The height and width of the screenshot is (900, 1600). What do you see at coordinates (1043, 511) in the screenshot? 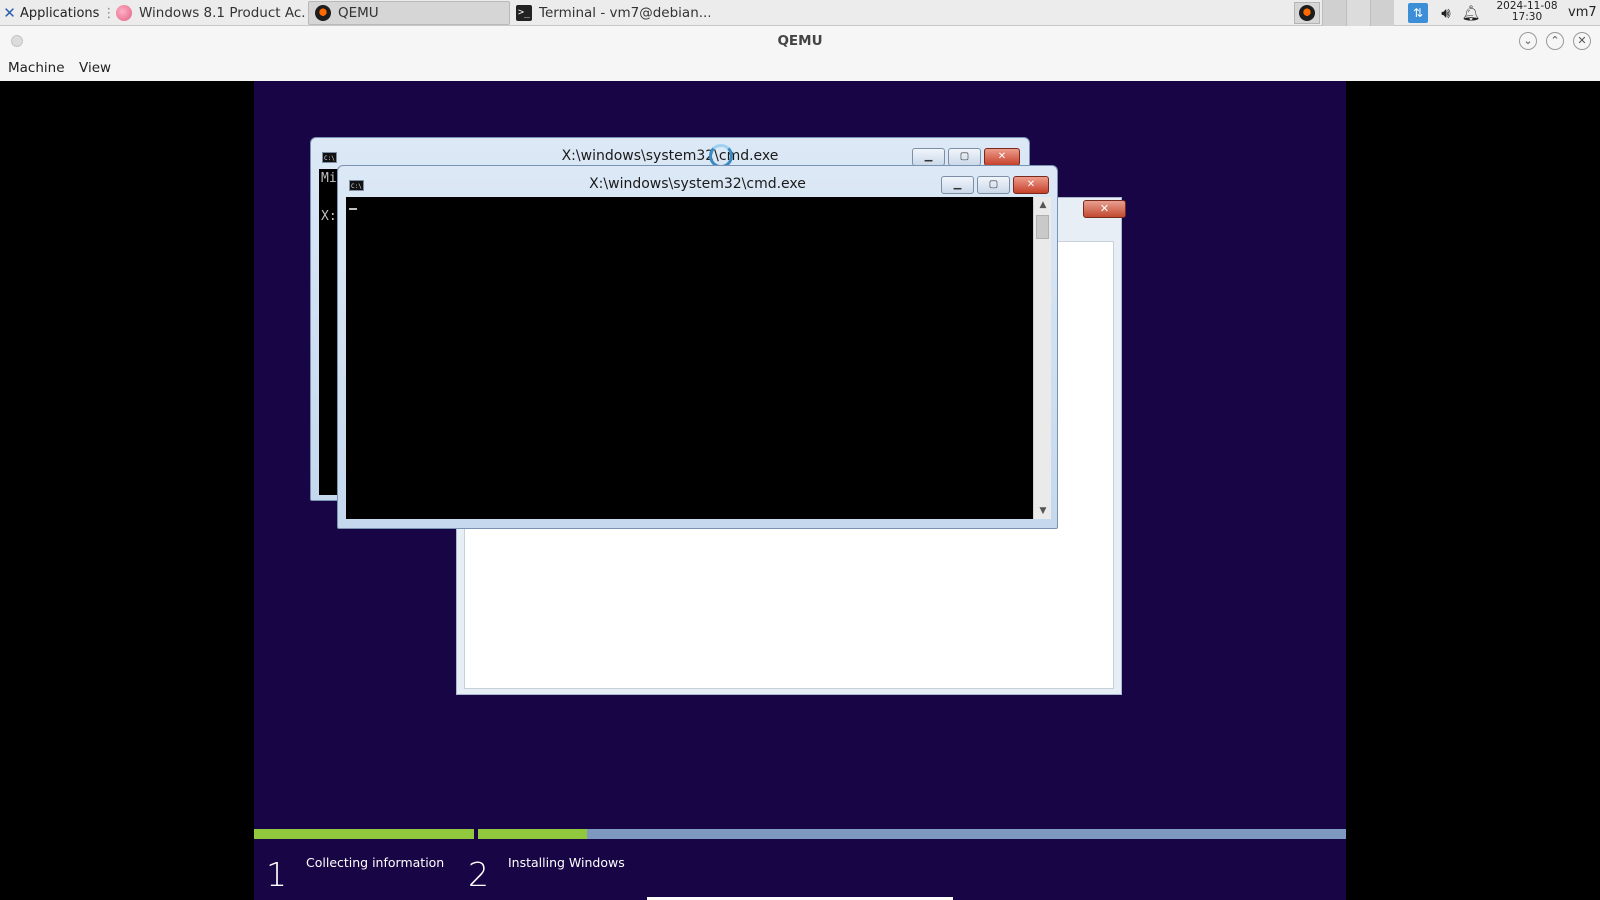
I see `scroll-down-icon: ▼` at bounding box center [1043, 511].